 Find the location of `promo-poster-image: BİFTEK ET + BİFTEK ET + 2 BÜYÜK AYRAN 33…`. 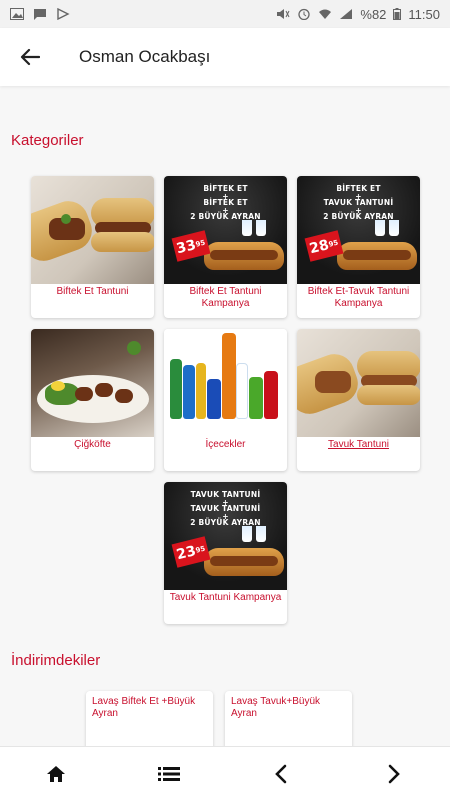

promo-poster-image: BİFTEK ET + BİFTEK ET + 2 BÜYÜK AYRAN 33… is located at coordinates (225, 230).